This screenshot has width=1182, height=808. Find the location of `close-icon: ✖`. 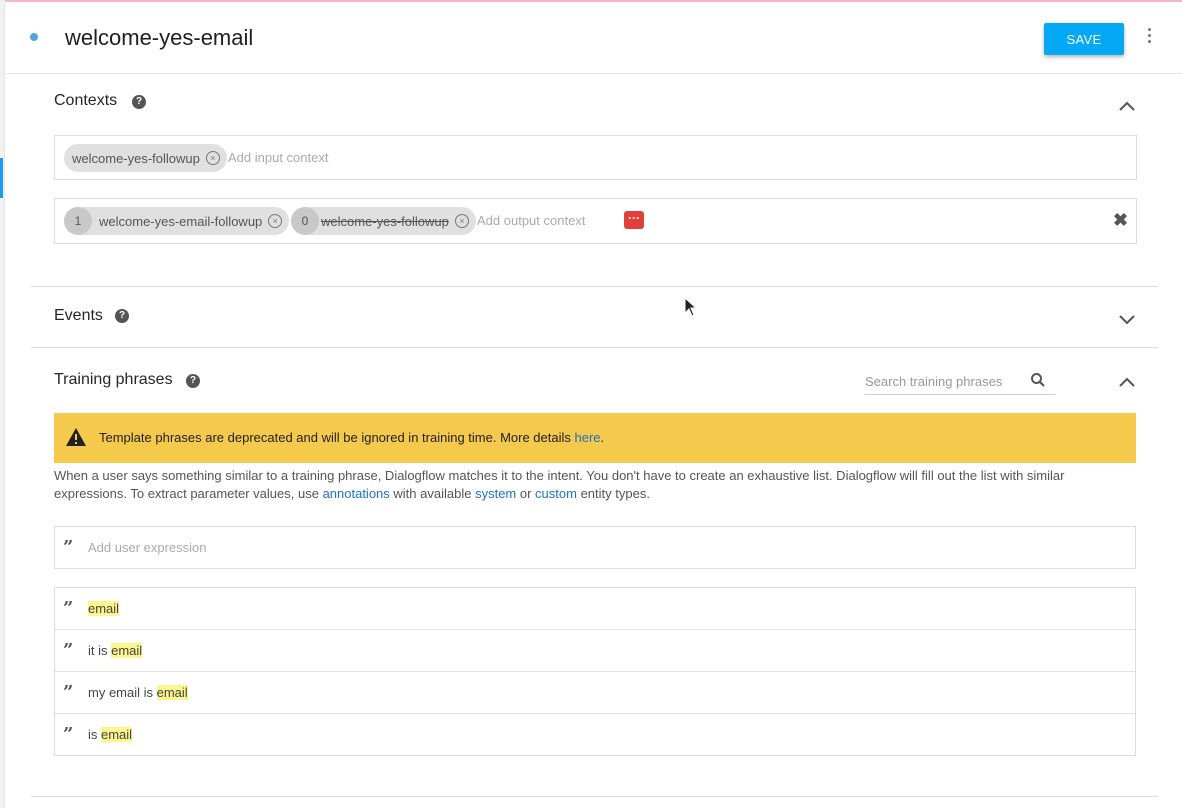

close-icon: ✖ is located at coordinates (1120, 220).